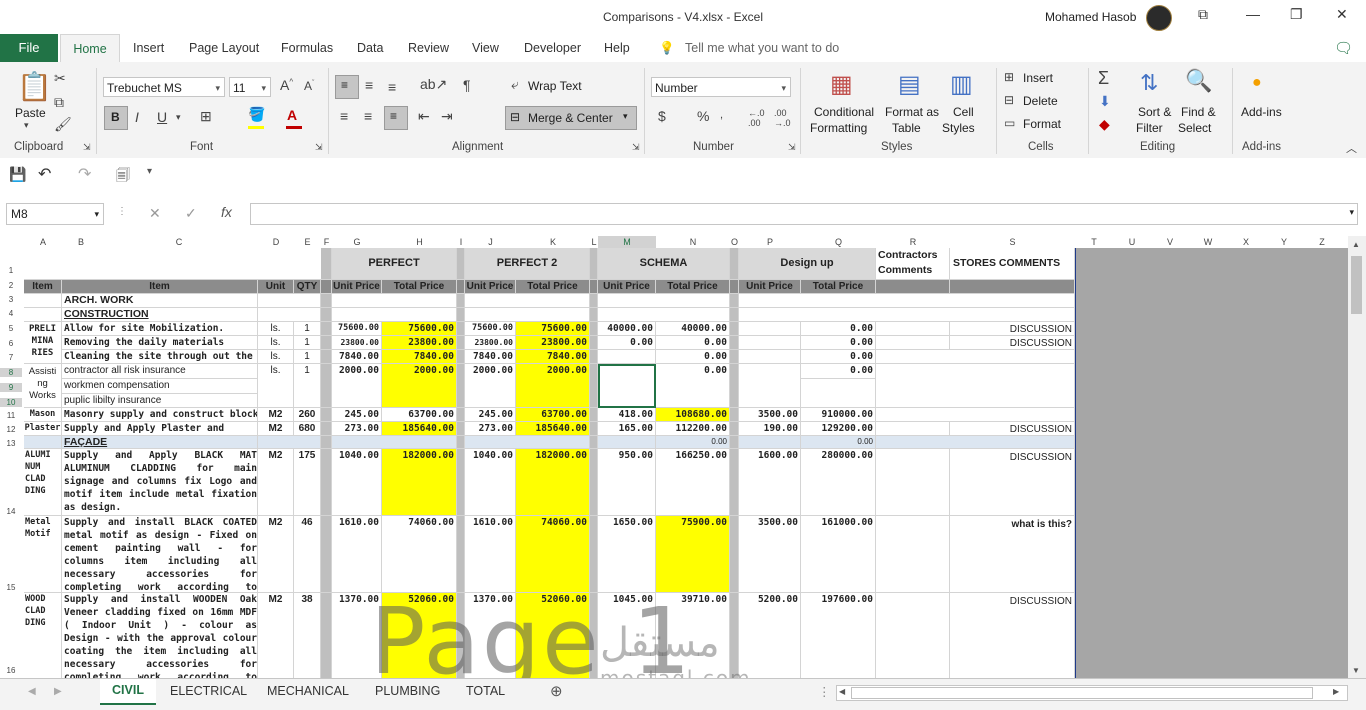 This screenshot has height=710, width=1366. Describe the element at coordinates (428, 48) in the screenshot. I see `tab-review: Review` at that location.